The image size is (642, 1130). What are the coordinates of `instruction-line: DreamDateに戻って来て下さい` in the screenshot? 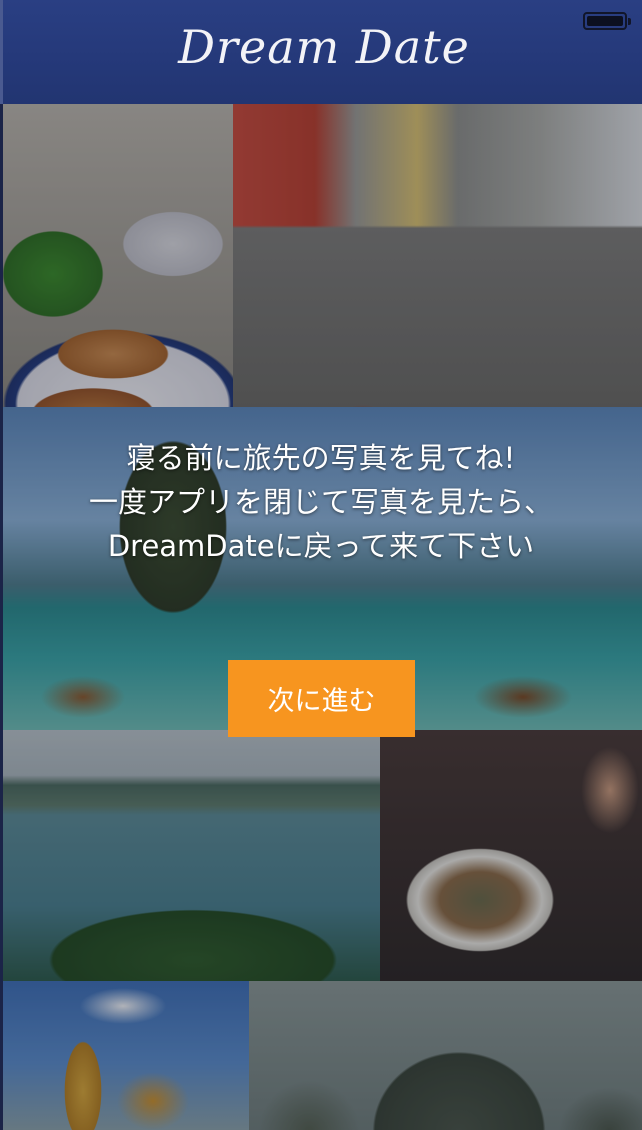 It's located at (321, 546).